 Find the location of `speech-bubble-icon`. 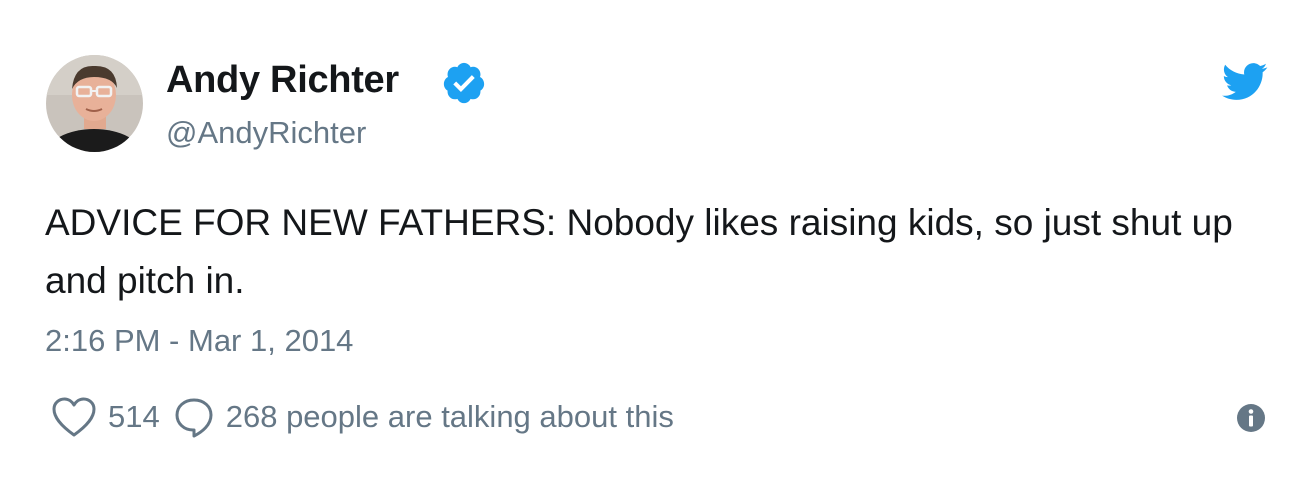

speech-bubble-icon is located at coordinates (194, 417).